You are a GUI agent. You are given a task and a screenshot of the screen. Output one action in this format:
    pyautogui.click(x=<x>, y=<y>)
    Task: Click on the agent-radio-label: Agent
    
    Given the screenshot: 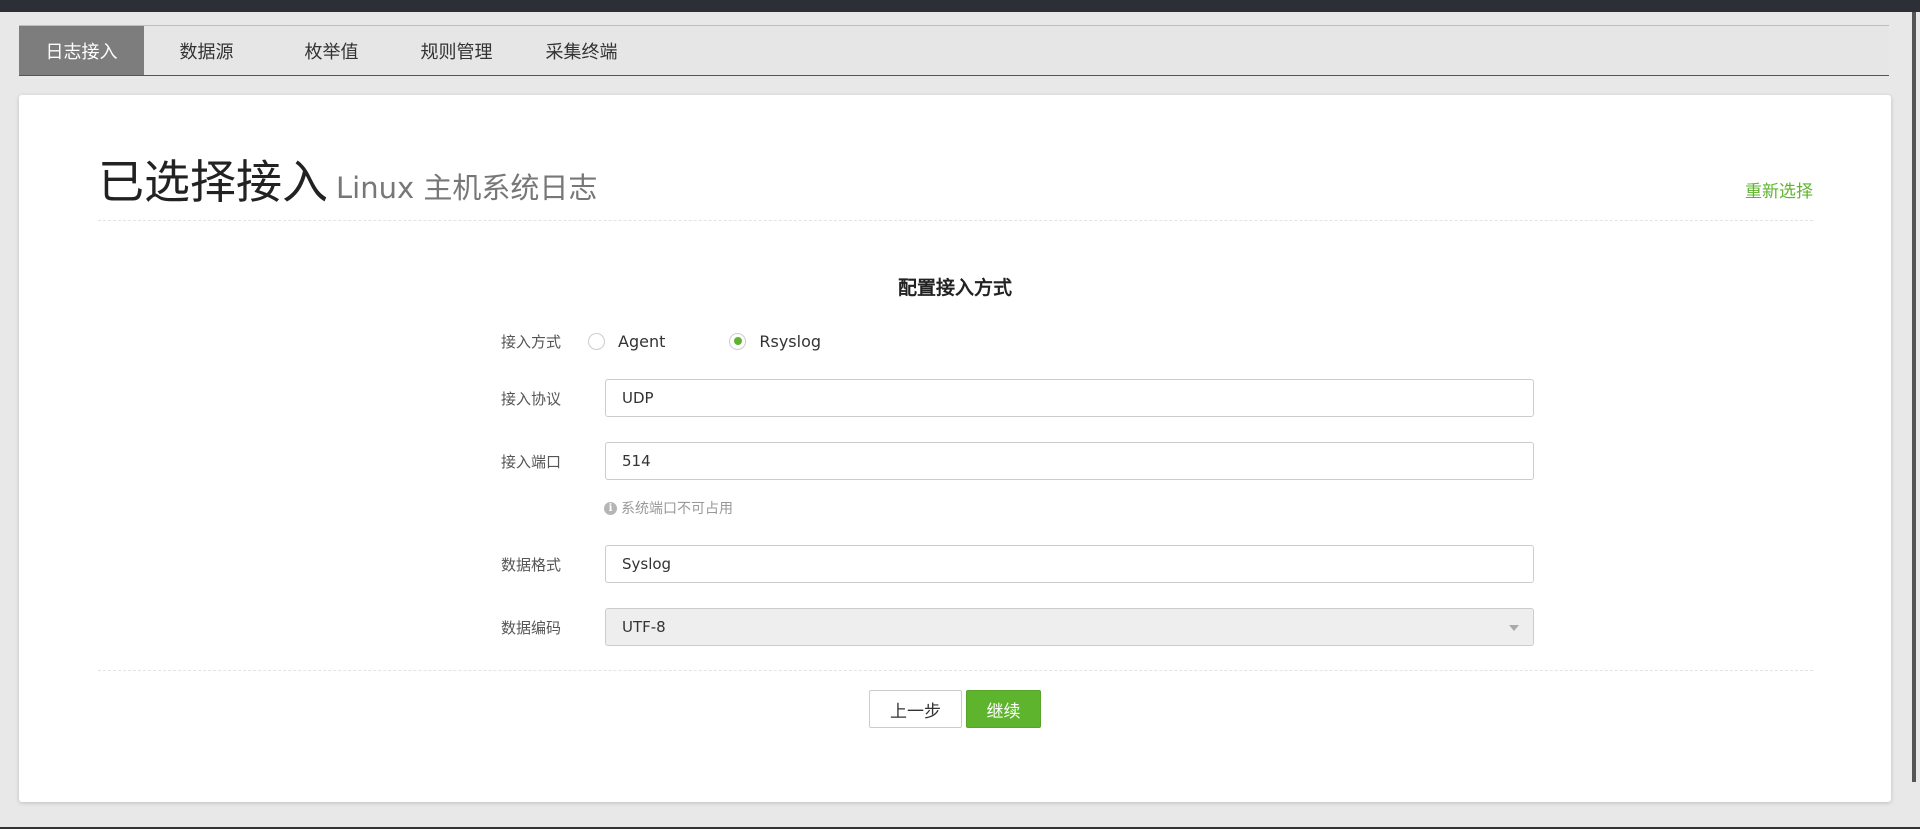 What is the action you would take?
    pyautogui.click(x=641, y=341)
    